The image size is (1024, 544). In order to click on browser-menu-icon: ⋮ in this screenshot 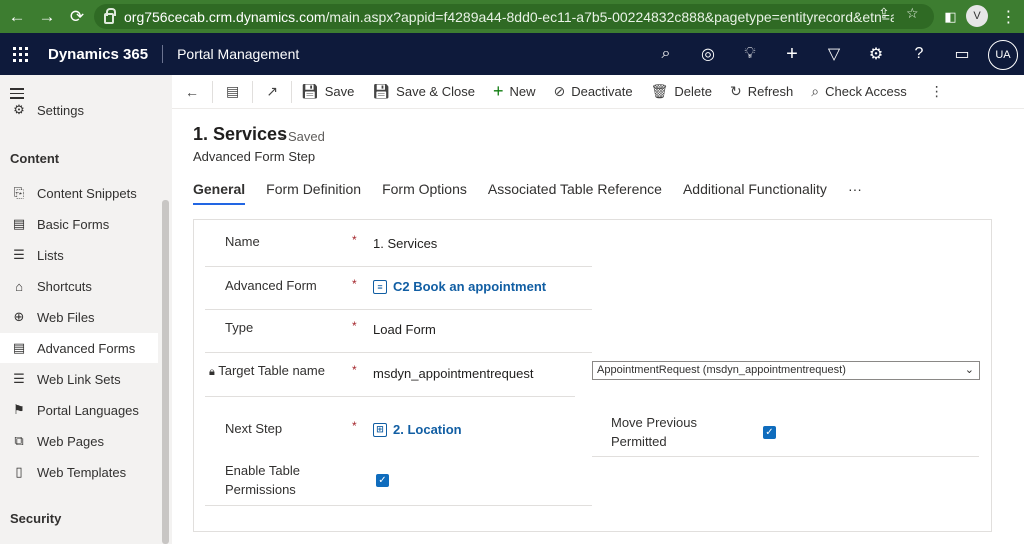, I will do `click(1008, 16)`.